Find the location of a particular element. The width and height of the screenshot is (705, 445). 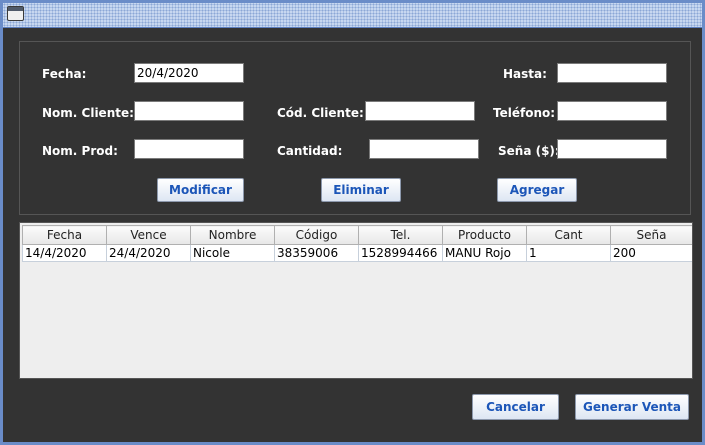

cell-producto: MANU Rojo is located at coordinates (484, 253).